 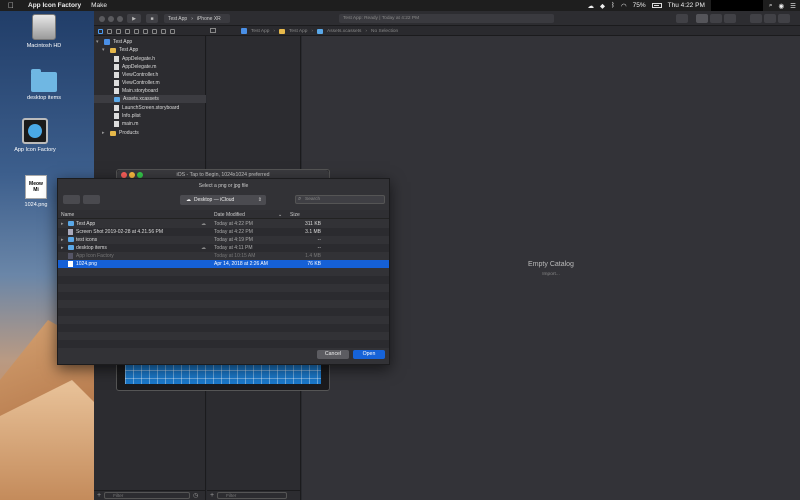 What do you see at coordinates (716, 18) in the screenshot?
I see `assistant-editor-button` at bounding box center [716, 18].